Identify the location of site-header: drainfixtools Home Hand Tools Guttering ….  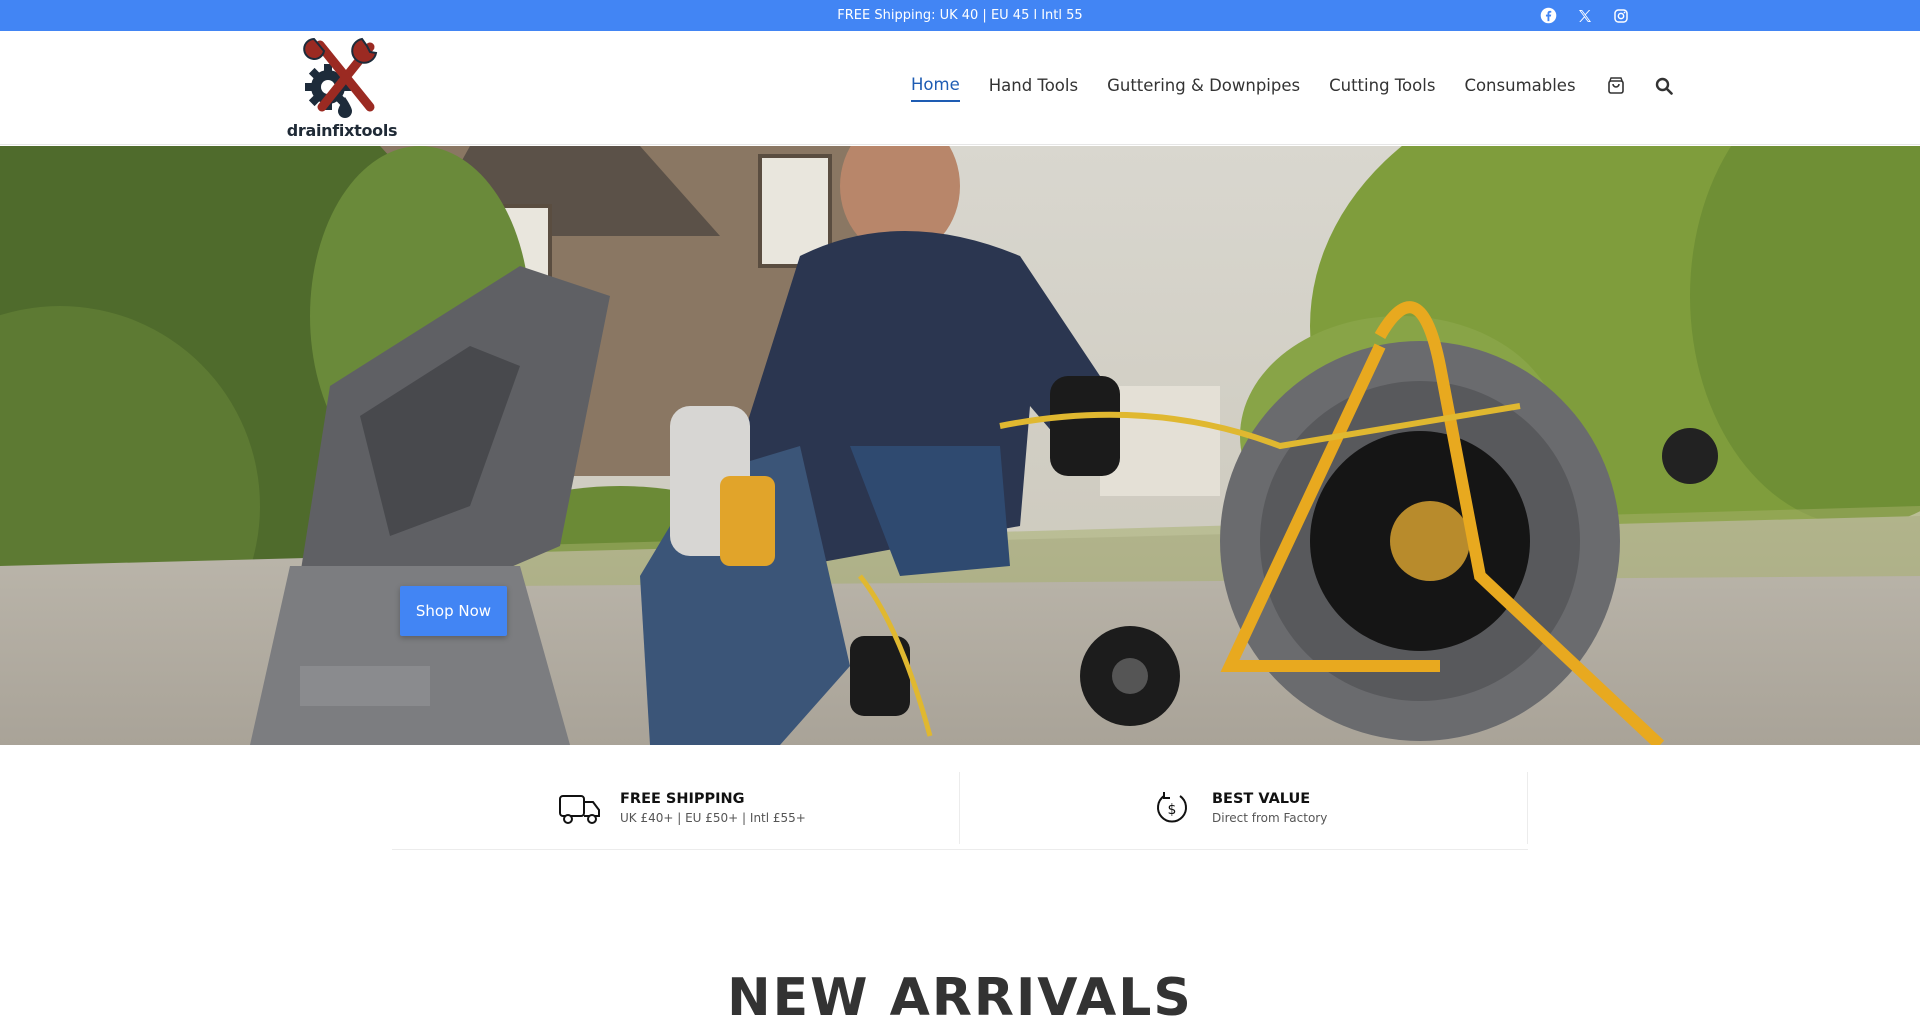
(960, 88).